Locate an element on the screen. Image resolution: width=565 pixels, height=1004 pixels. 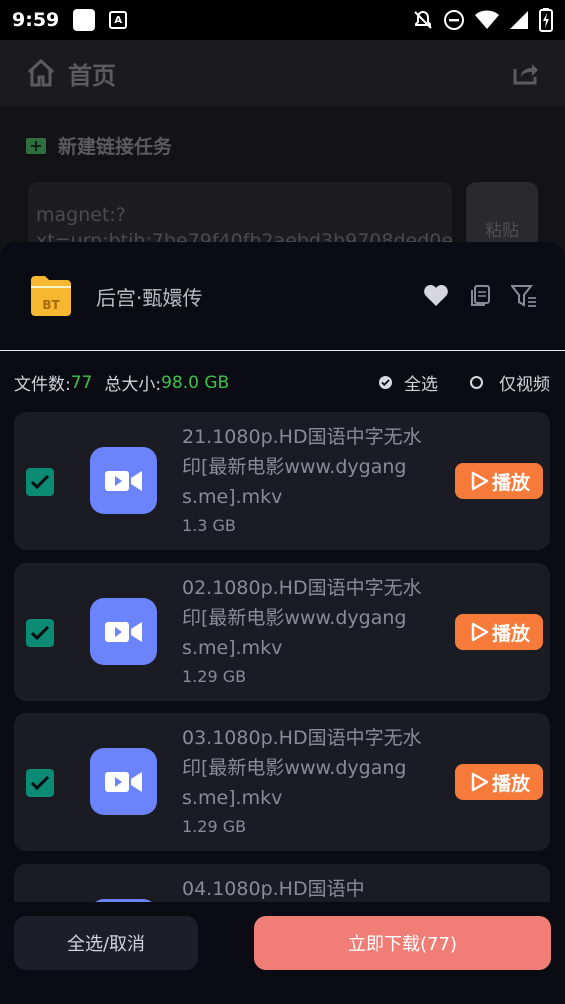
notification-app-icon is located at coordinates (84, 20).